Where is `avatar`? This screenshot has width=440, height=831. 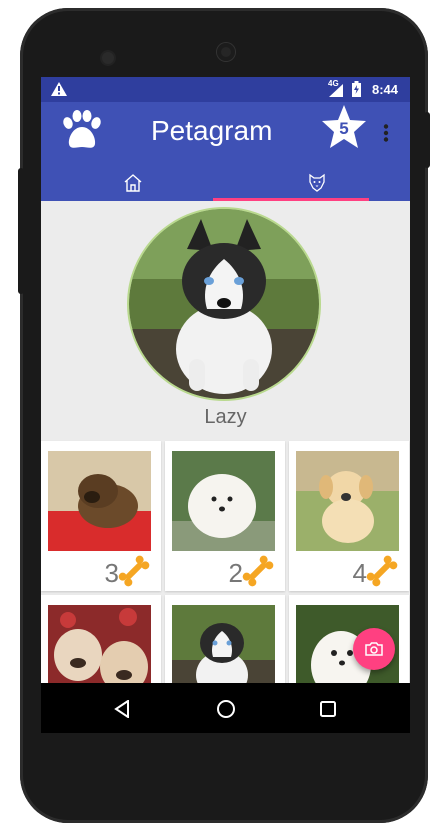
avatar is located at coordinates (224, 304).